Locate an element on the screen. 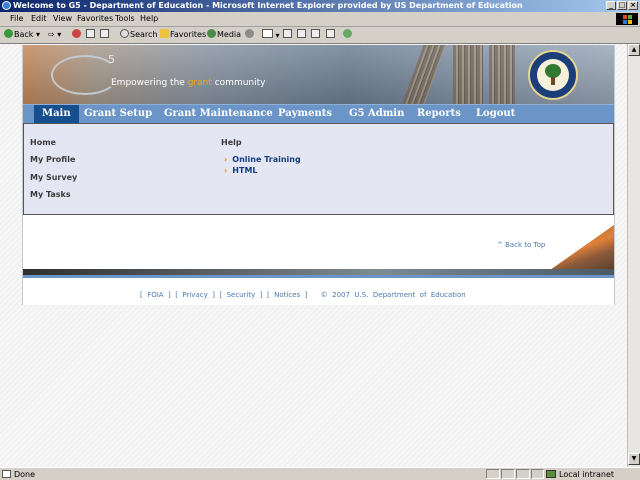  stop-icon is located at coordinates (76, 33).